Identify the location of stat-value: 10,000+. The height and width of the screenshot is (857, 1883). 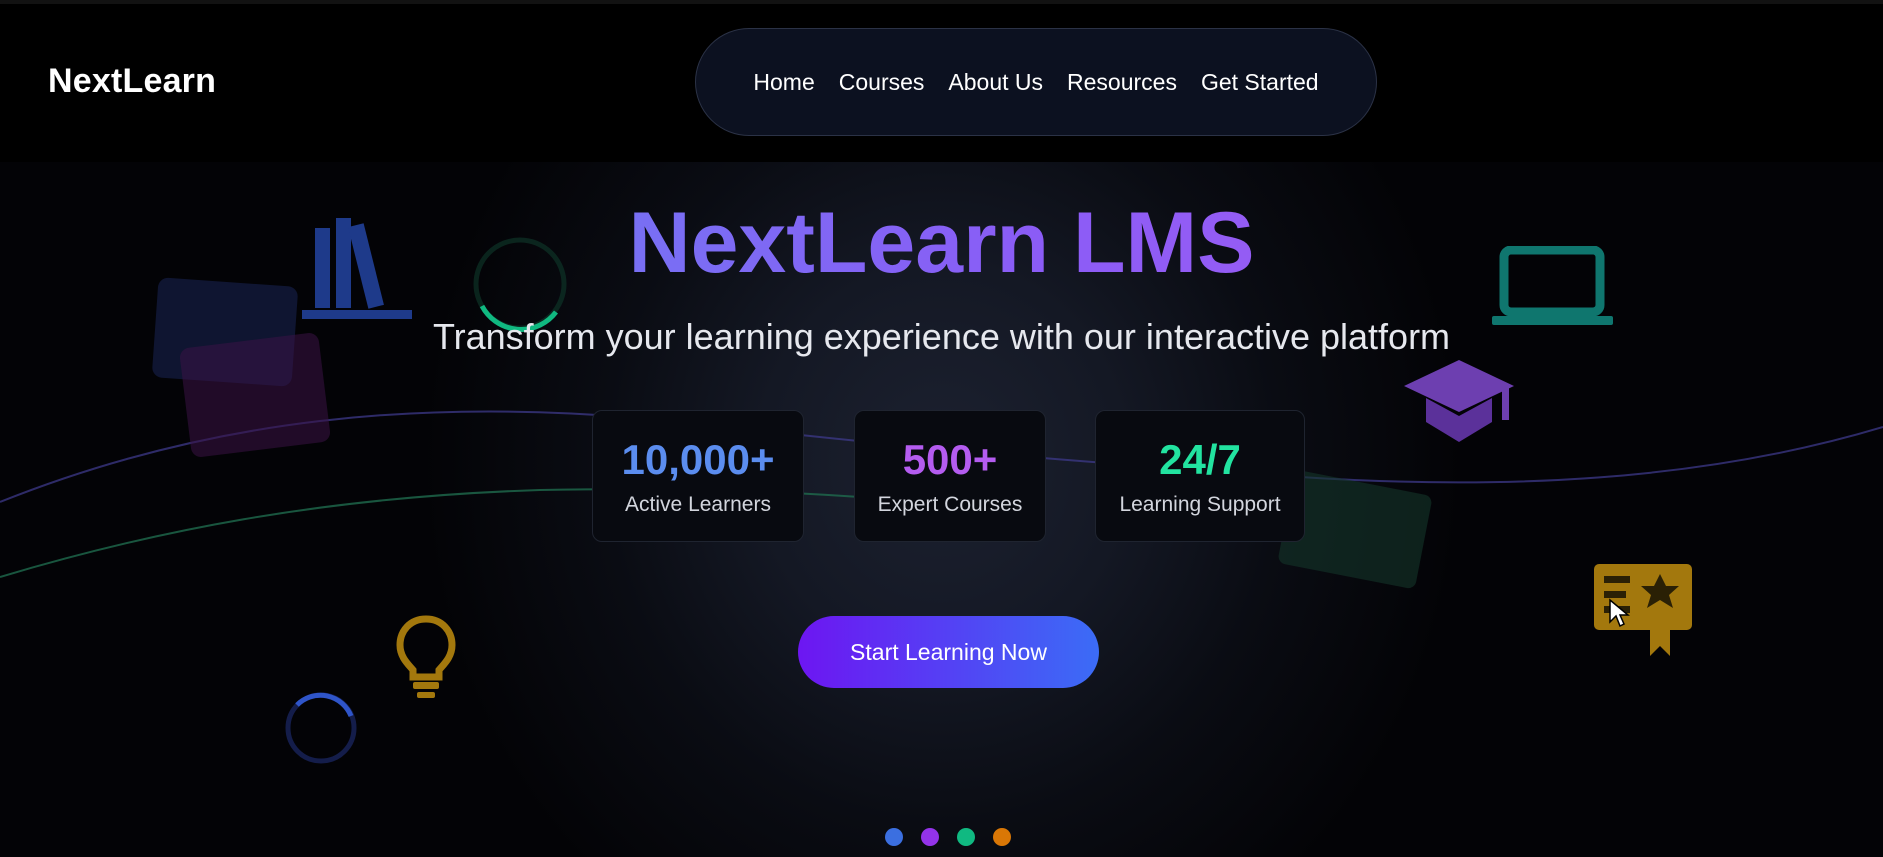
(698, 459).